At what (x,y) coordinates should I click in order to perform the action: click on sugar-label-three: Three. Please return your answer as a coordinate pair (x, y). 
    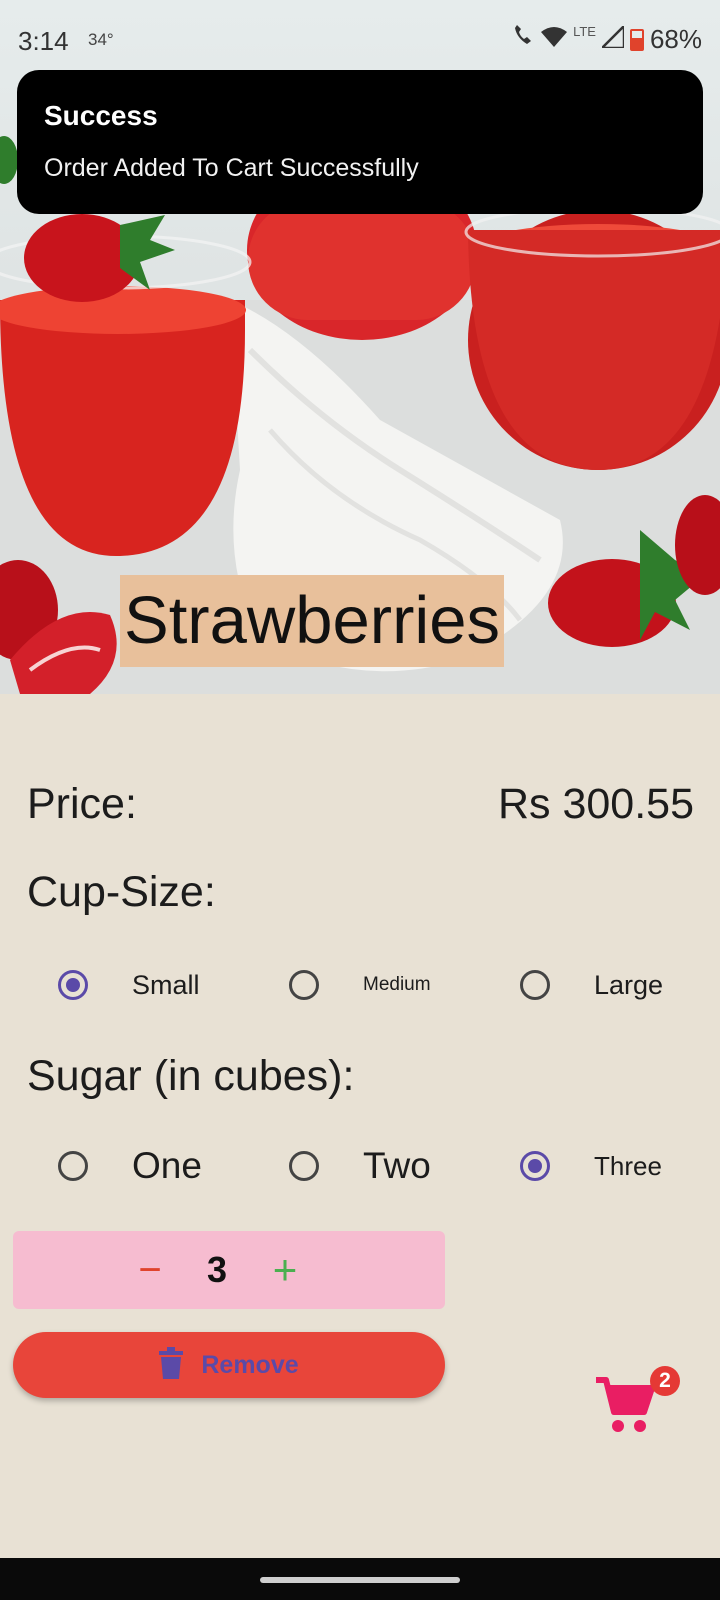
    Looking at the image, I should click on (628, 1165).